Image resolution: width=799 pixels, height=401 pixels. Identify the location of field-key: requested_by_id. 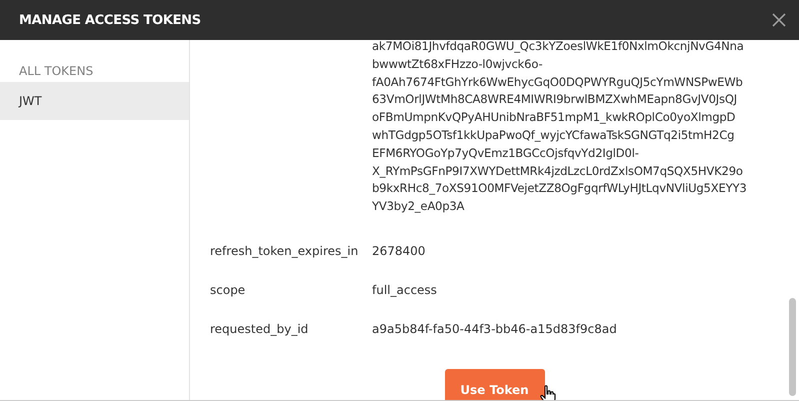
(291, 329).